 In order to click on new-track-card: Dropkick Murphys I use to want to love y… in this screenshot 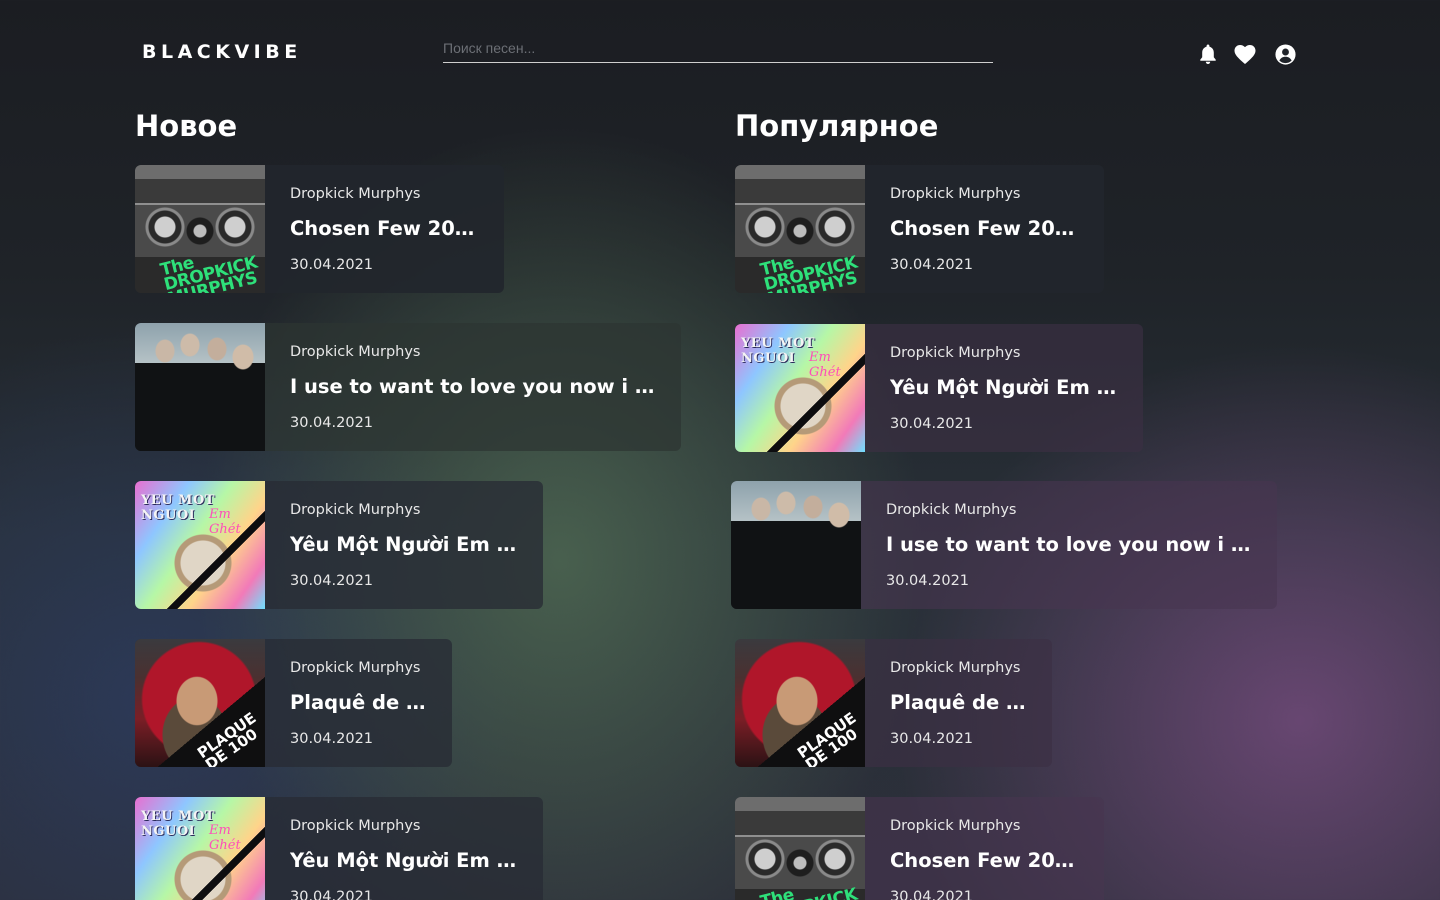, I will do `click(408, 387)`.